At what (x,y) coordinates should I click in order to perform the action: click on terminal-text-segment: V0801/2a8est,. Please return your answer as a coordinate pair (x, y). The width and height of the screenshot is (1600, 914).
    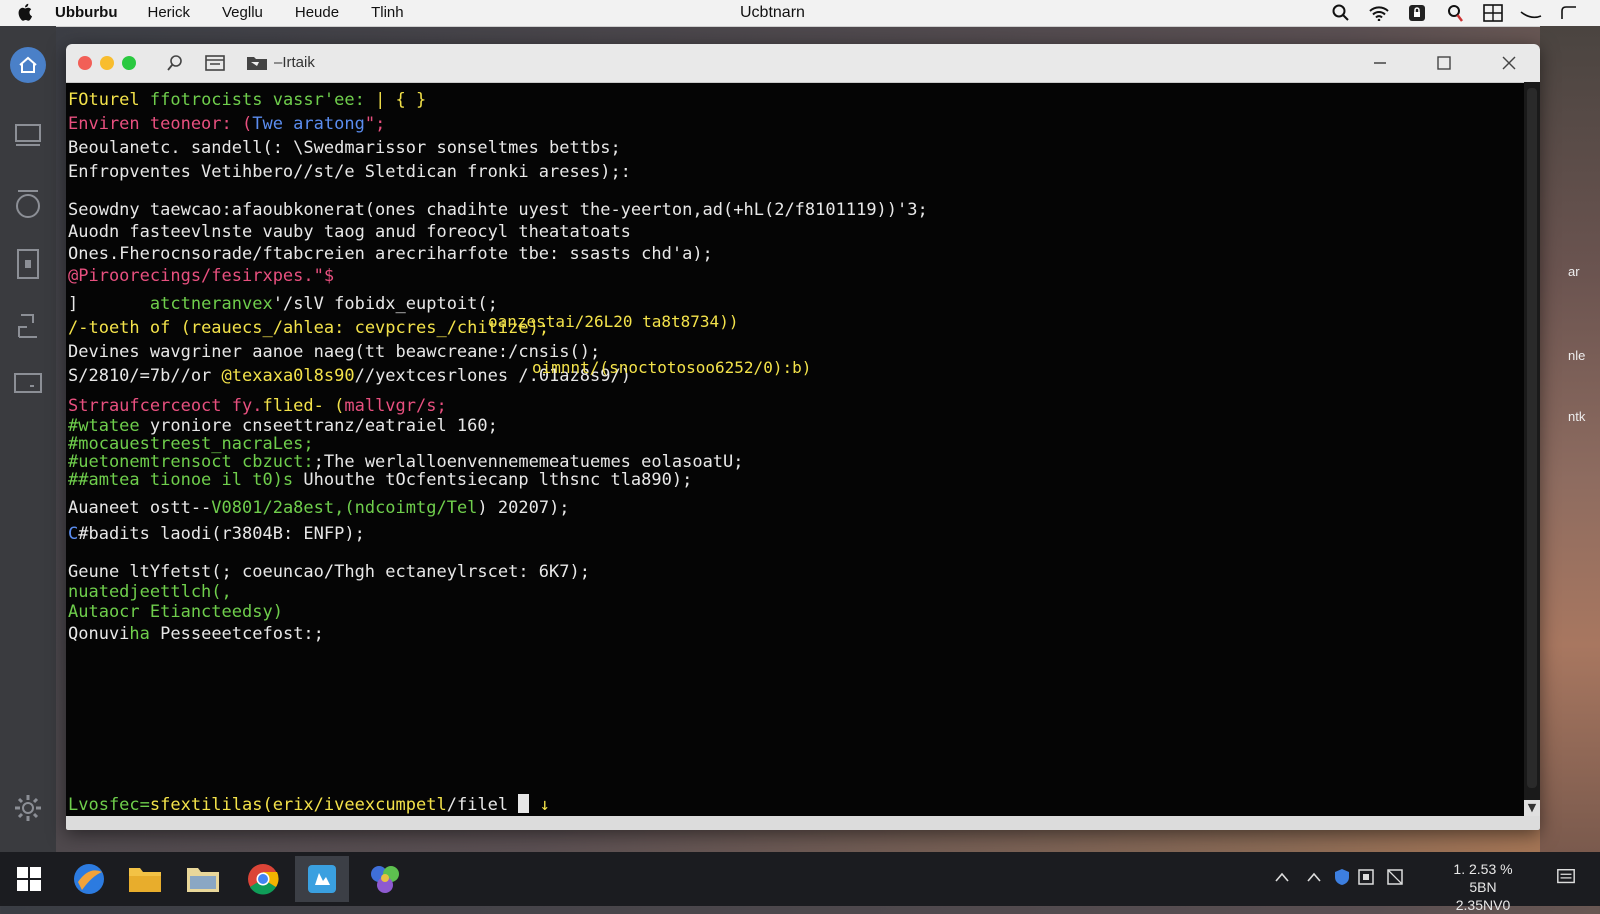
    Looking at the image, I should click on (278, 508).